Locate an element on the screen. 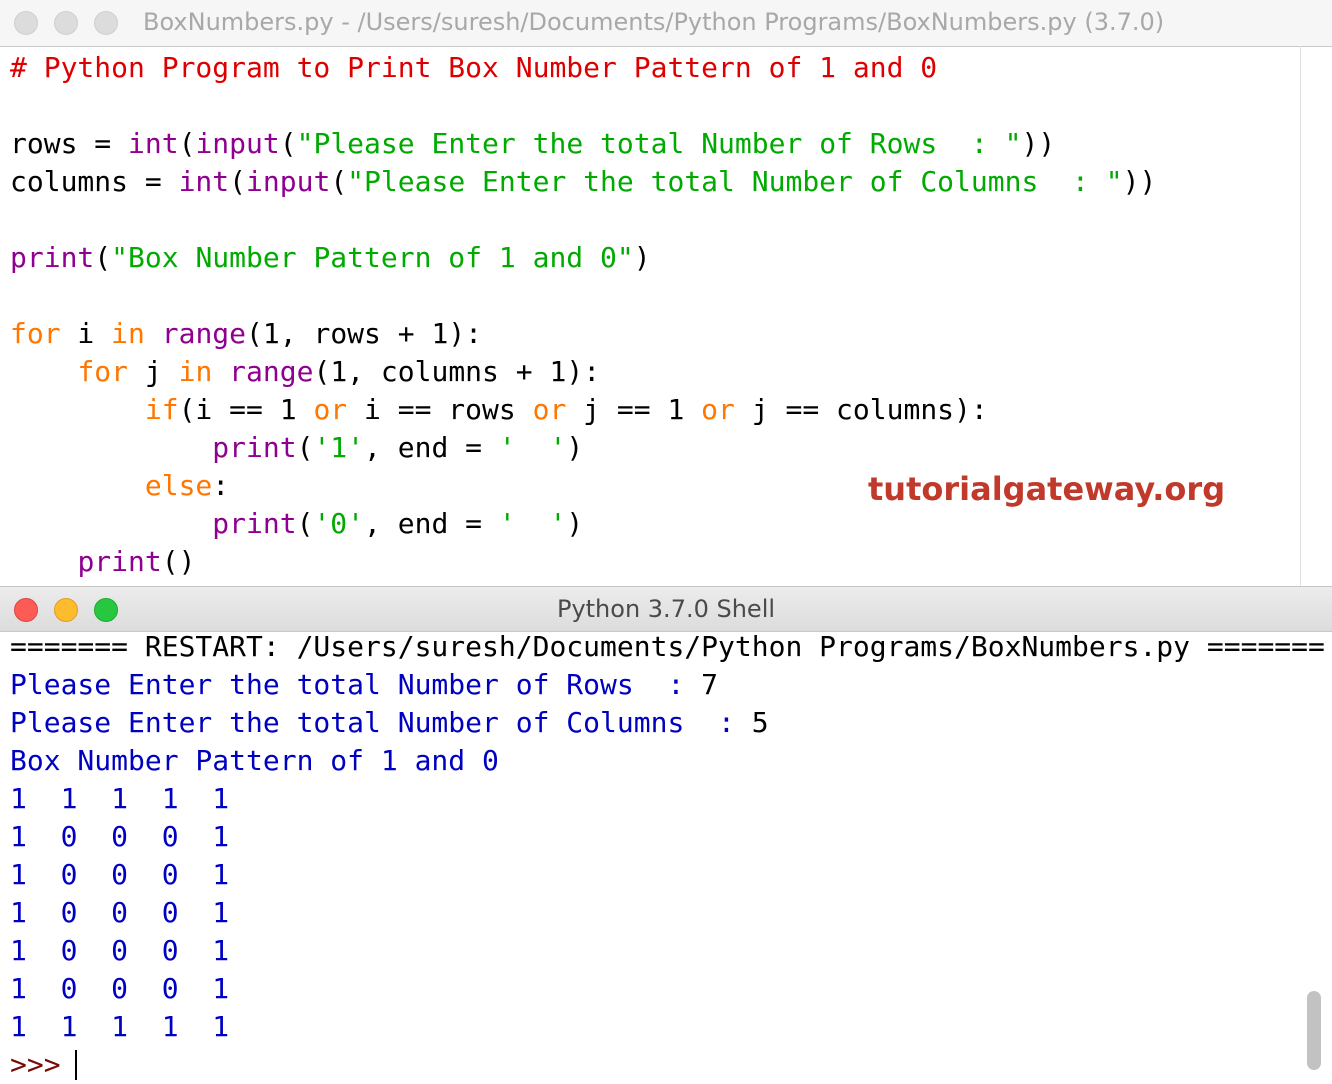 The height and width of the screenshot is (1084, 1332). zoom-window-button is located at coordinates (106, 23).